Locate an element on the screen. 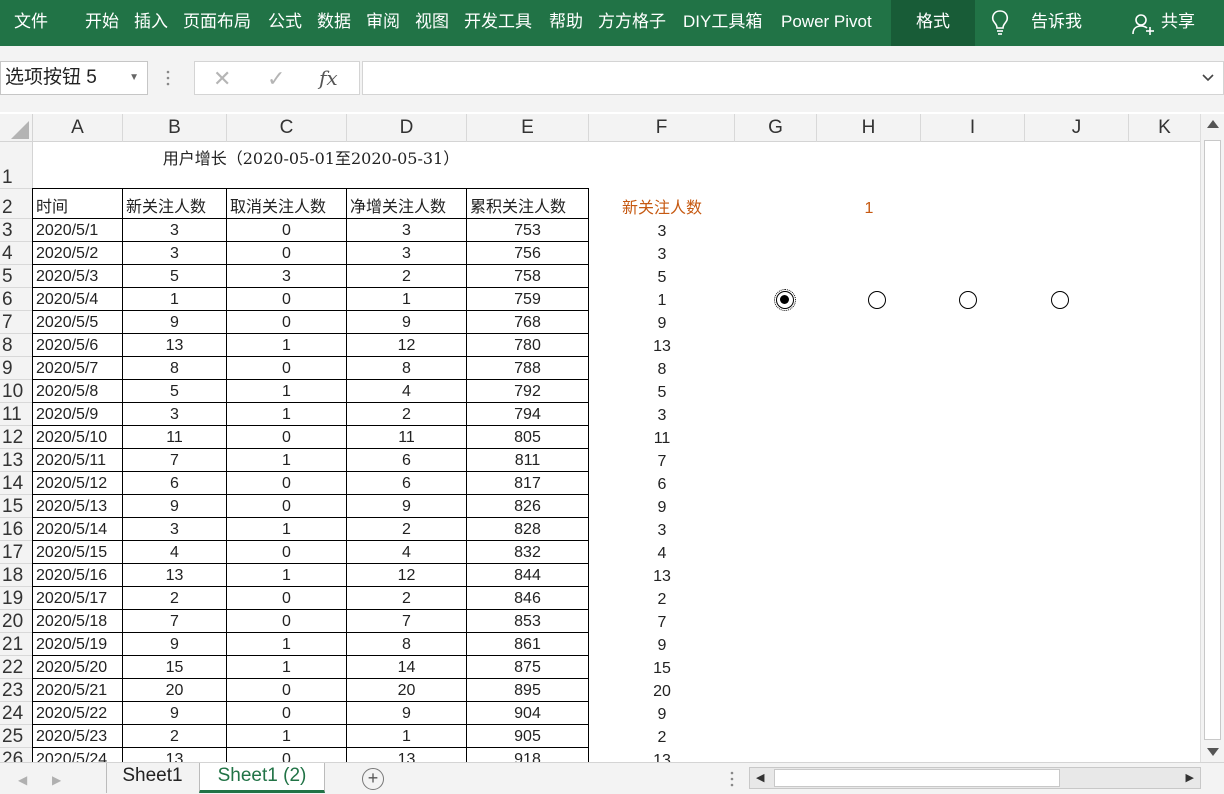 The image size is (1224, 794). date-cell: 2020/5/22 is located at coordinates (77, 713).